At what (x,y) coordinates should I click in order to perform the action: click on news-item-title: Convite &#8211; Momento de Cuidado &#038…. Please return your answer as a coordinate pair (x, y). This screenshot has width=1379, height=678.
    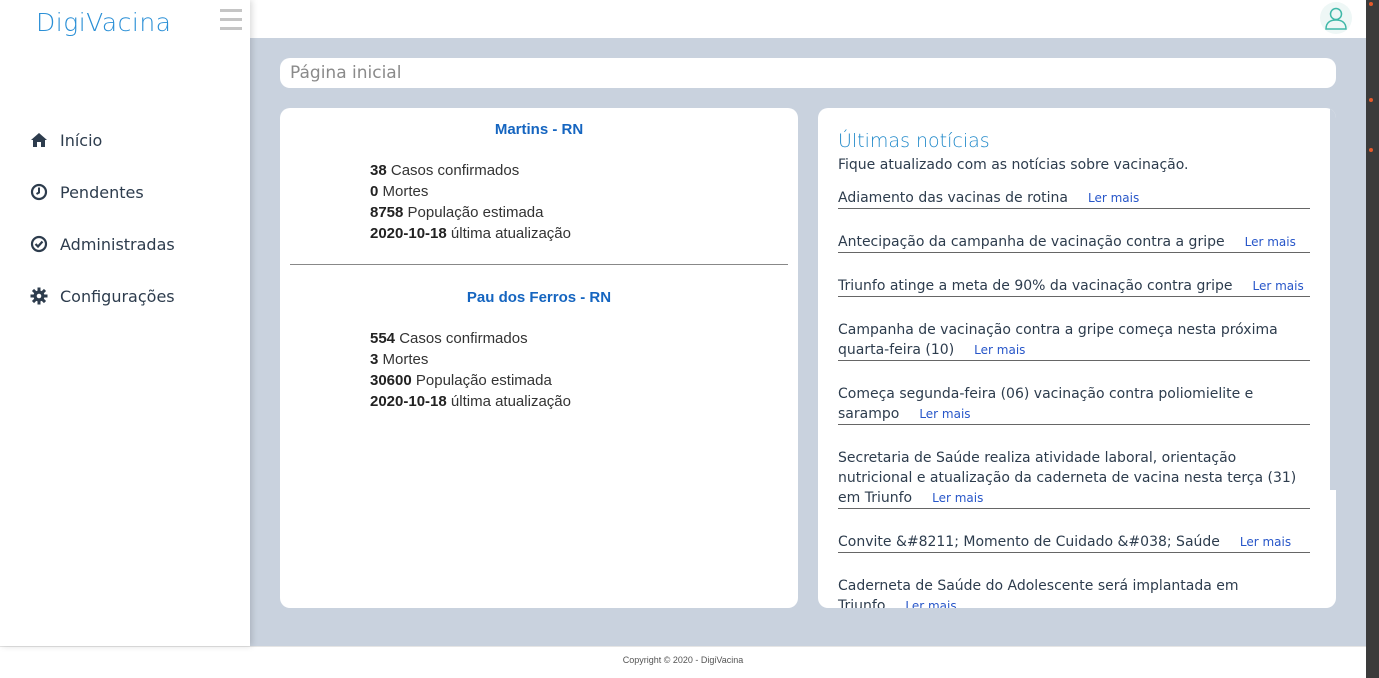
    Looking at the image, I should click on (1029, 542).